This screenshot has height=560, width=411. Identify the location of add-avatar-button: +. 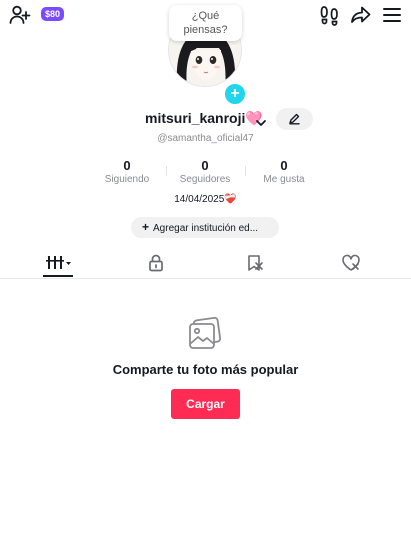
(235, 94).